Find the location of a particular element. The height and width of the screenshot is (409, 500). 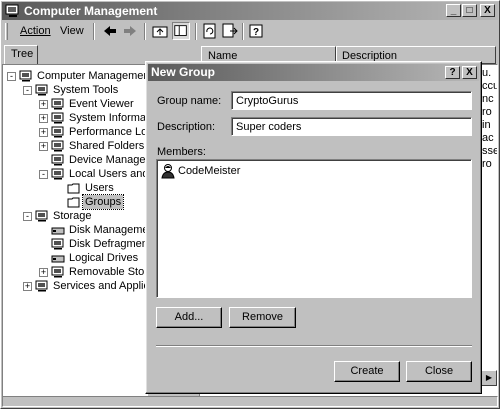

tree-item: + Shared Folders is located at coordinates (75, 146).